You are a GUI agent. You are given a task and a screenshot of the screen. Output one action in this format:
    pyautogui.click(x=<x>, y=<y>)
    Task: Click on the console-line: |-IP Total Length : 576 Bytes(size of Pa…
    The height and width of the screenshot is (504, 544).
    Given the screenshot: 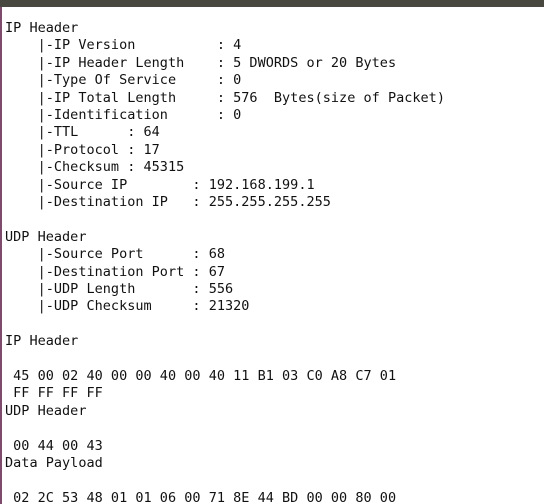 What is the action you would take?
    pyautogui.click(x=225, y=97)
    